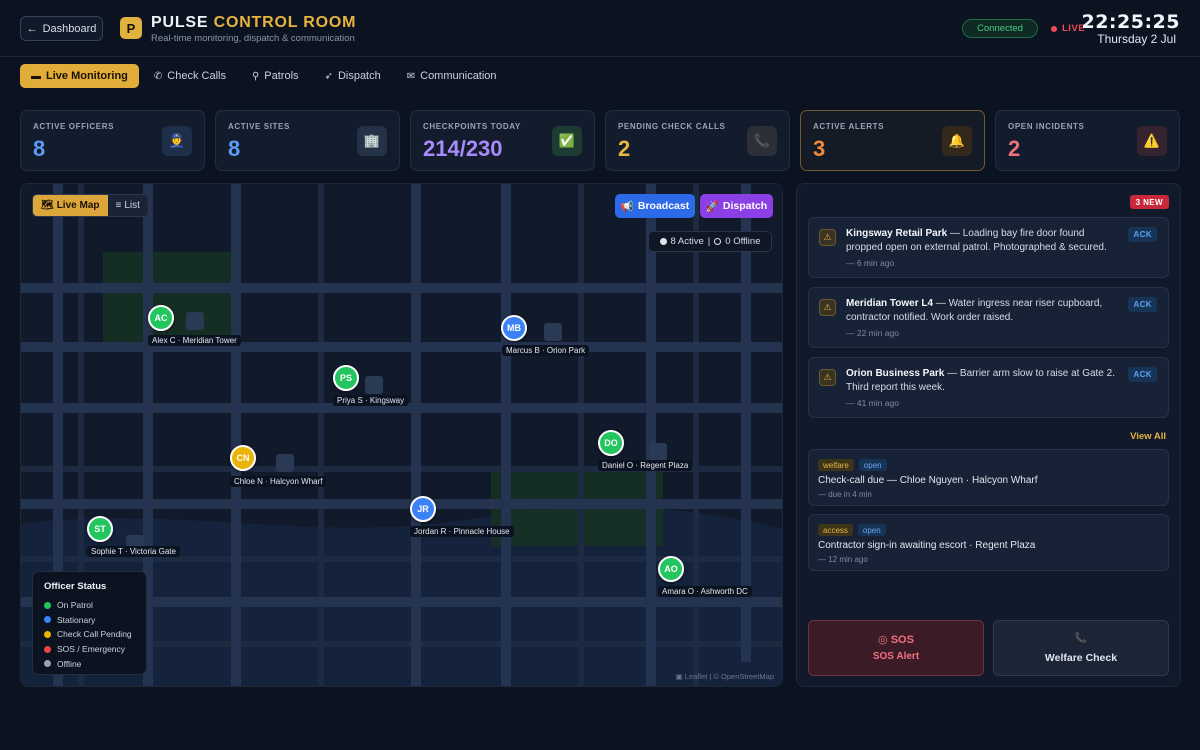  Describe the element at coordinates (79, 76) in the screenshot. I see `tab-live-monitoring: ▬ Live Monitoring` at that location.